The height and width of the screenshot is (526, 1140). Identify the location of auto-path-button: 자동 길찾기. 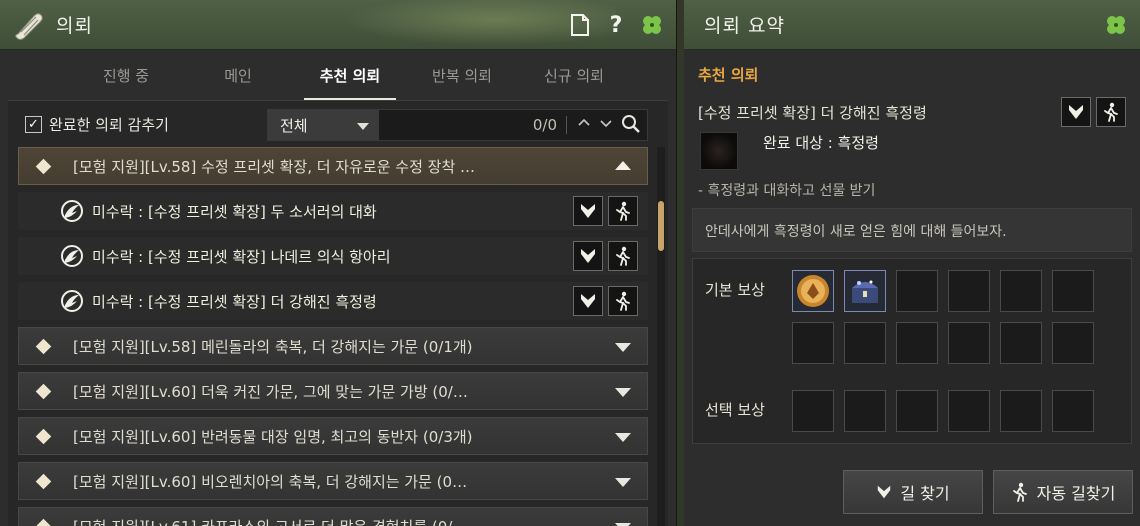
(1063, 492).